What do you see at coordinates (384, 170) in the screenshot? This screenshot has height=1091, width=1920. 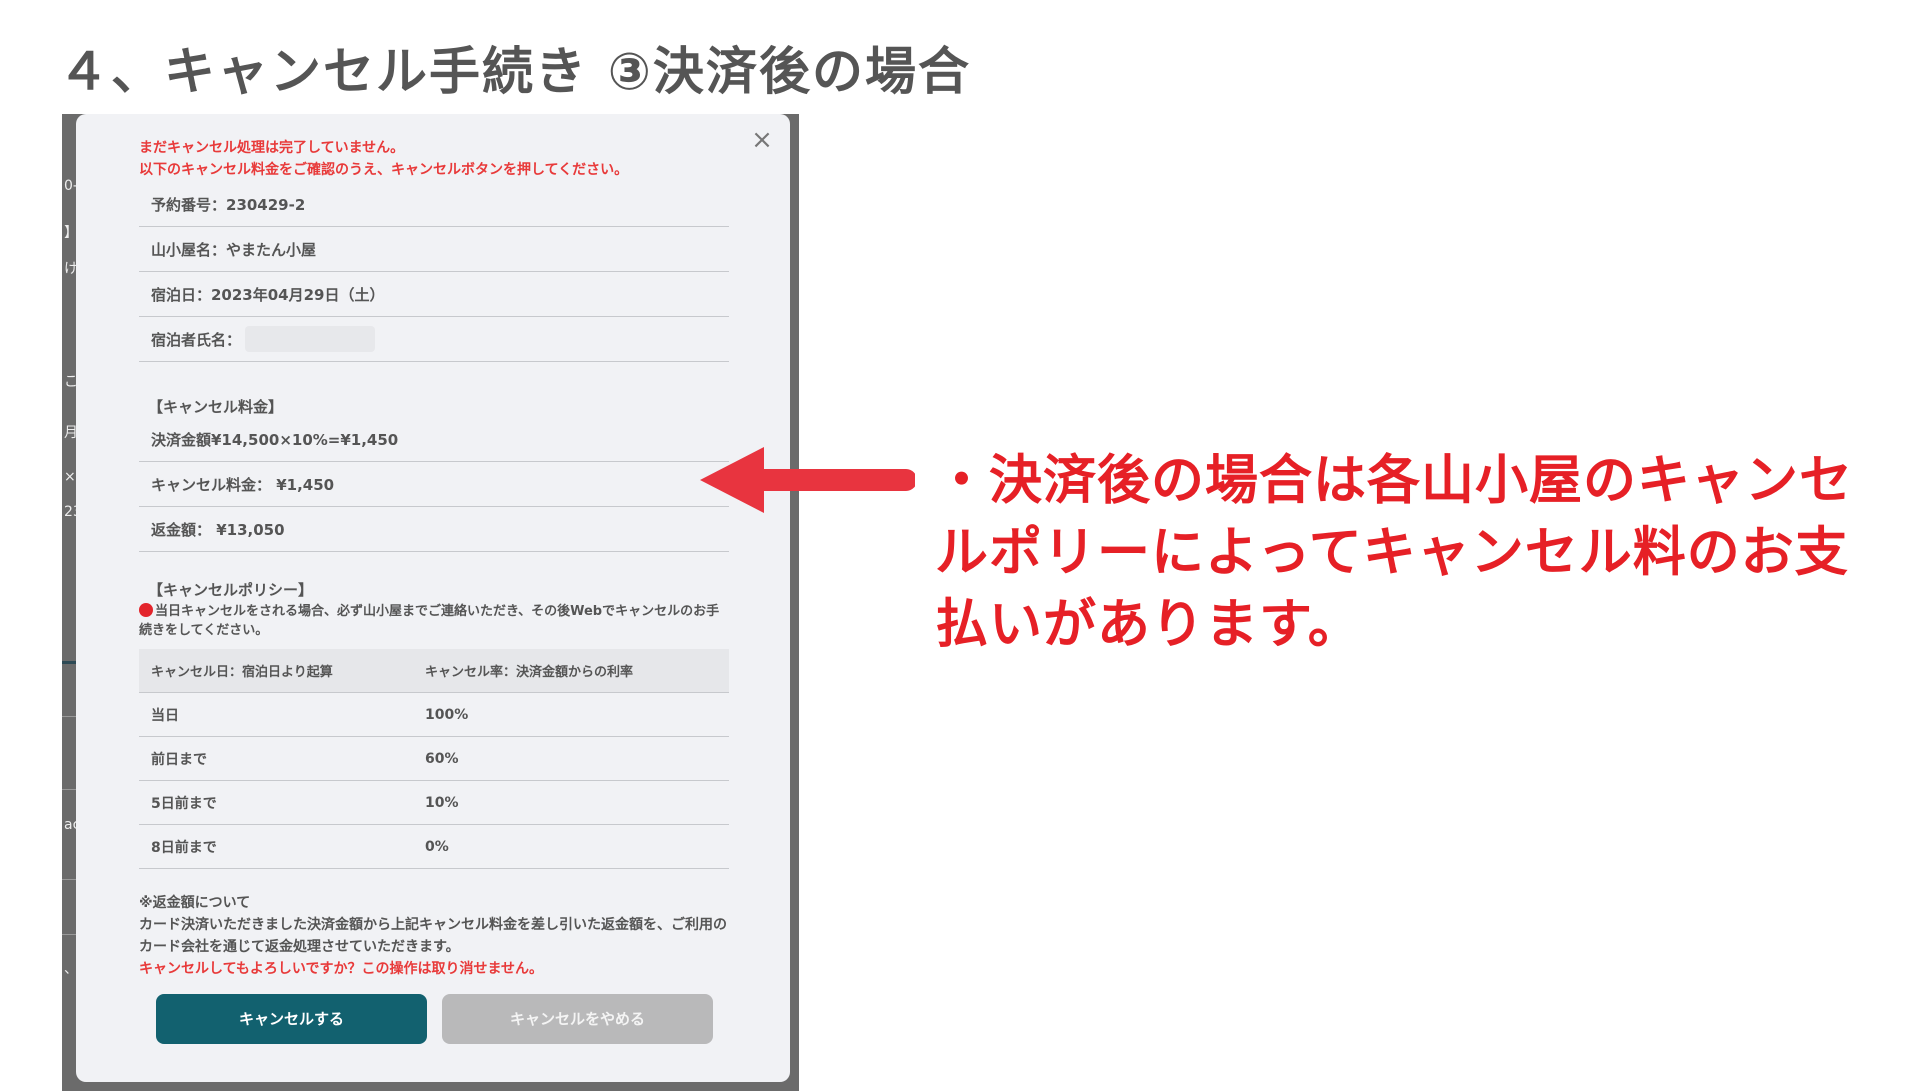 I see `notice-line: 以下のキャンセル料金をご確認のうえ、キャンセルボタンを押してください。` at bounding box center [384, 170].